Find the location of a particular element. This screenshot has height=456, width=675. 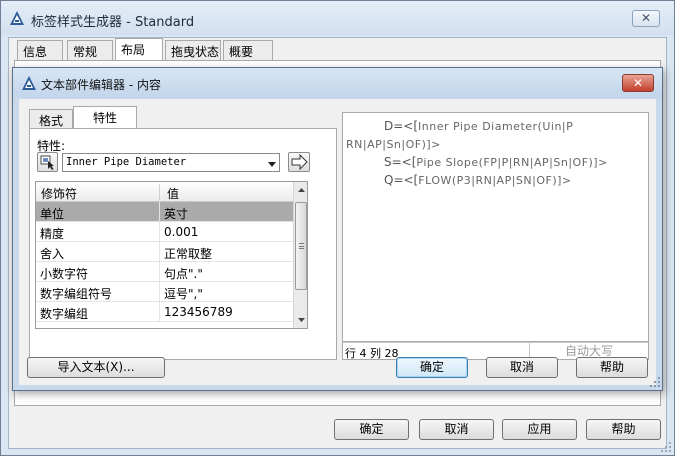

tab-summary: 概要 is located at coordinates (248, 50).